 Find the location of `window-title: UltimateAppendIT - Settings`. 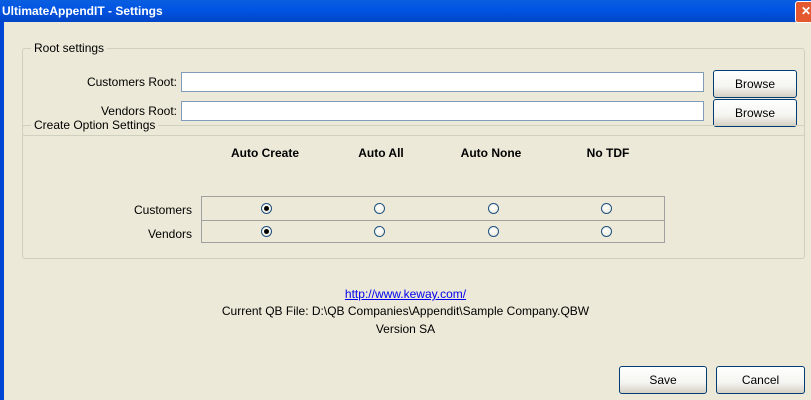

window-title: UltimateAppendIT - Settings is located at coordinates (82, 11).